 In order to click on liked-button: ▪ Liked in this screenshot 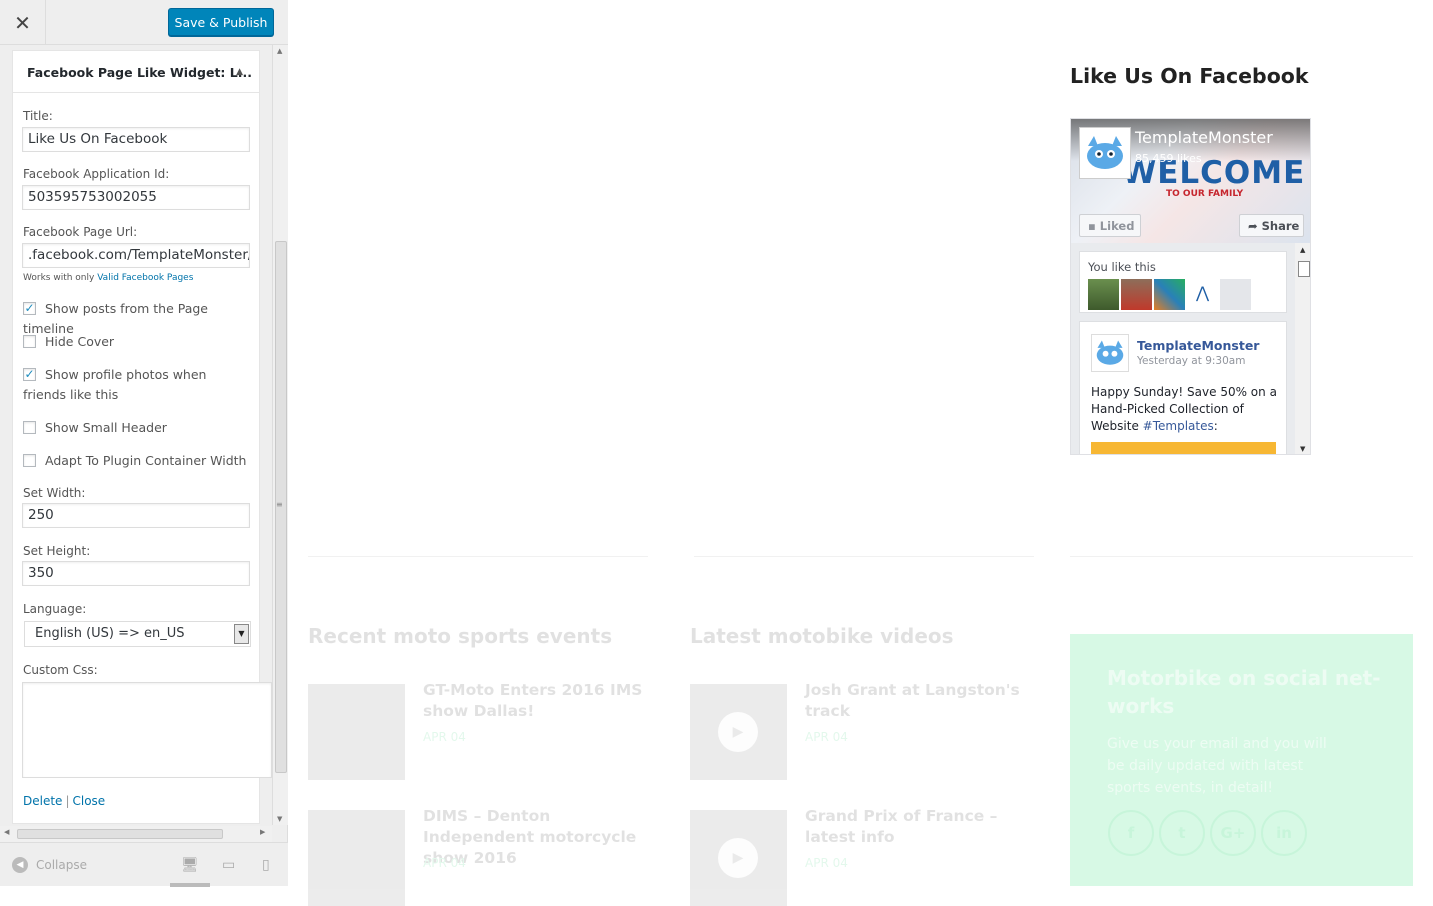, I will do `click(1110, 225)`.